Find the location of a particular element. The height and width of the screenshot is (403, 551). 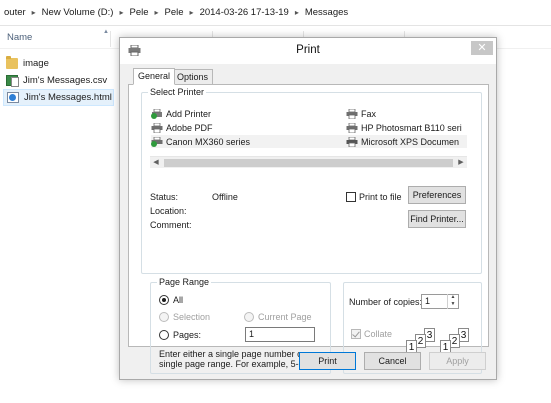

html-file-icon is located at coordinates (13, 97).